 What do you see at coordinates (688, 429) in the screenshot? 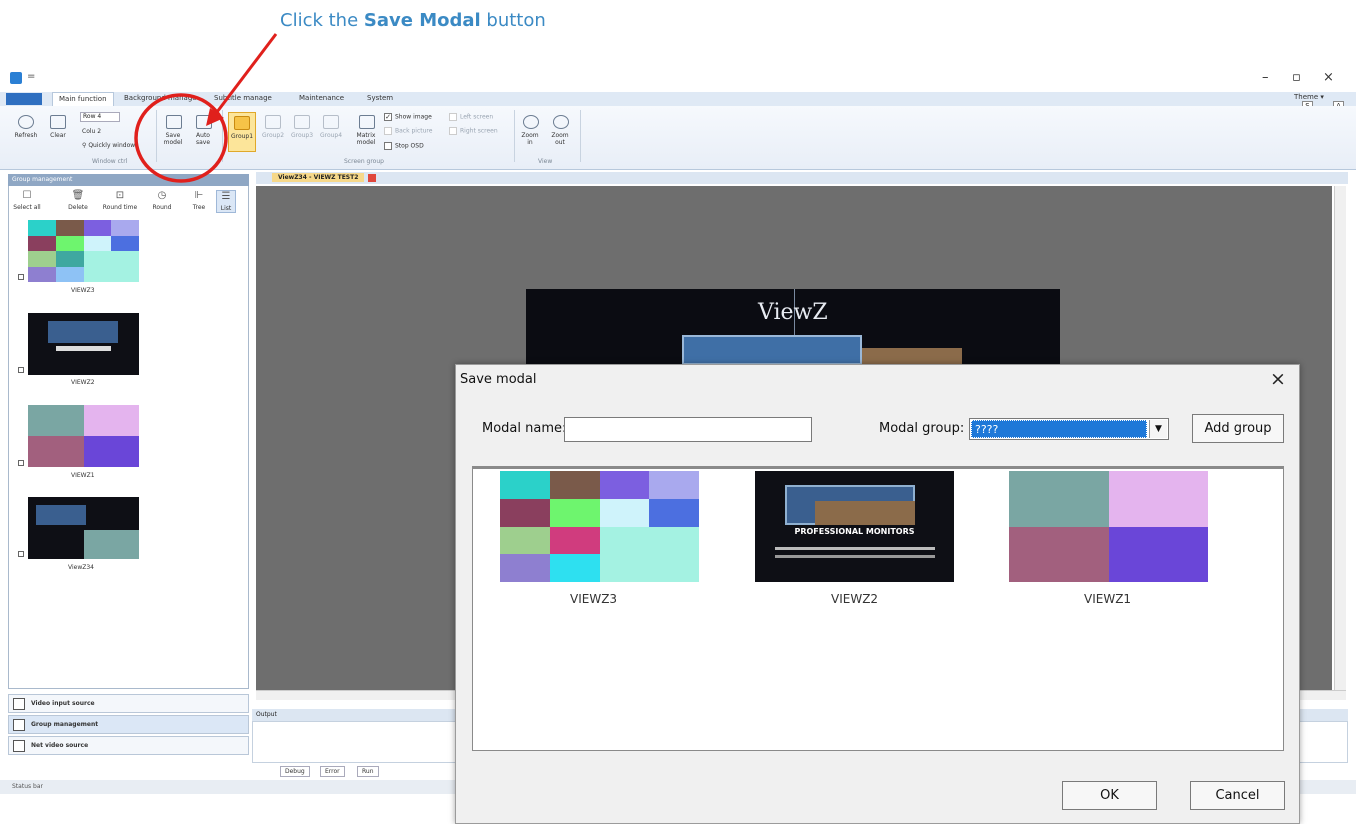
I see `modal-name-input` at bounding box center [688, 429].